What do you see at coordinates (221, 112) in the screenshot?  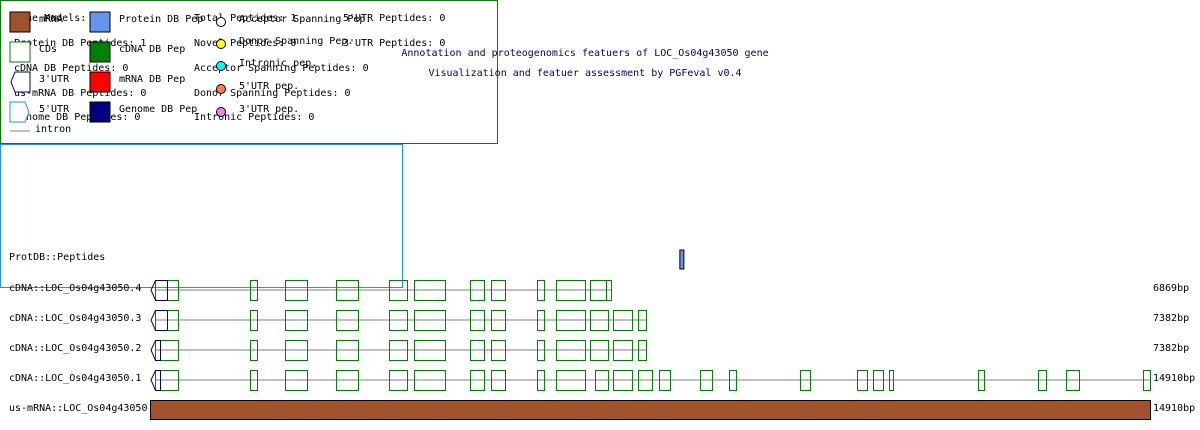 I see `utr3pep-swatch` at bounding box center [221, 112].